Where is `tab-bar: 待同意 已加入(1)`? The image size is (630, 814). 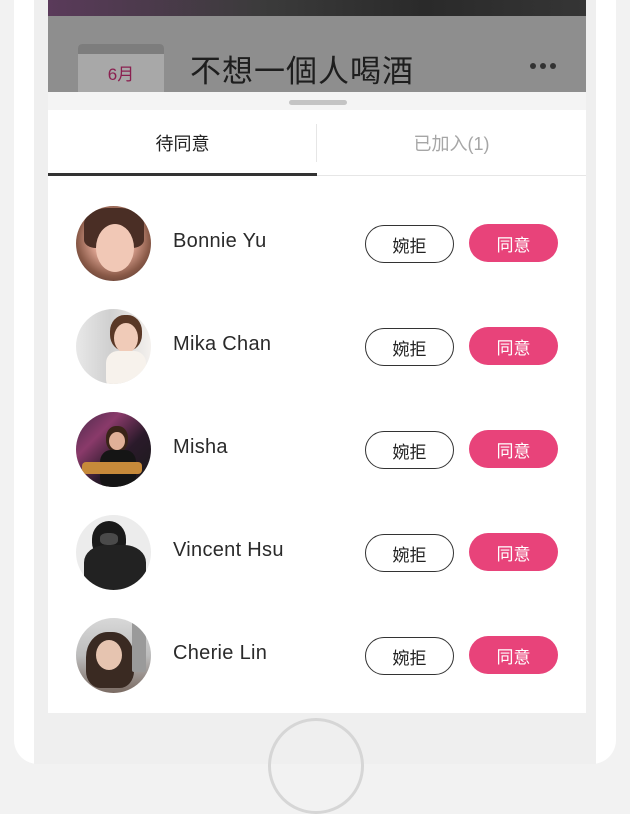
tab-bar: 待同意 已加入(1) is located at coordinates (317, 143).